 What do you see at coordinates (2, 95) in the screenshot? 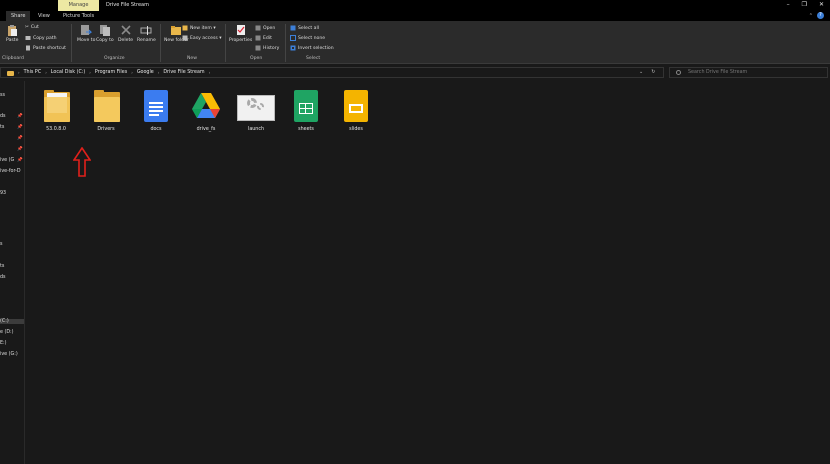
I see `nav-item: ss` at bounding box center [2, 95].